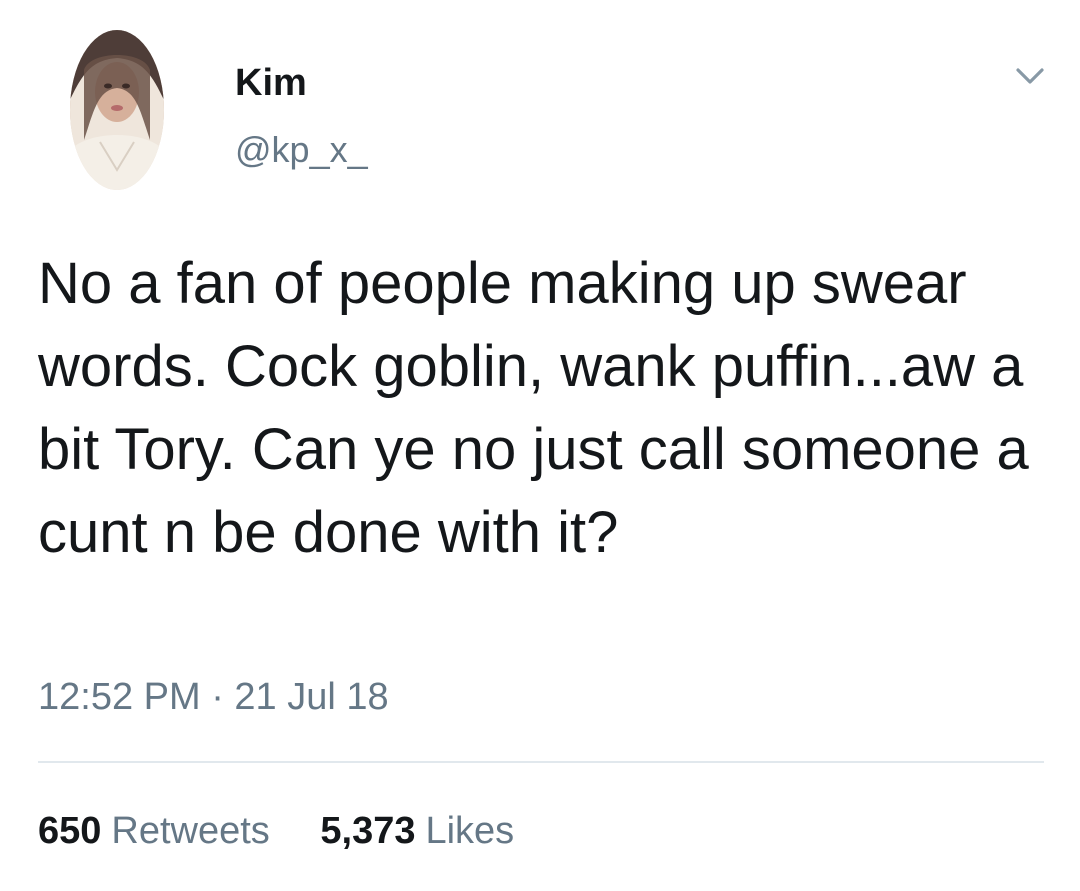 This screenshot has width=1080, height=891. What do you see at coordinates (271, 83) in the screenshot?
I see `display-name: Kim` at bounding box center [271, 83].